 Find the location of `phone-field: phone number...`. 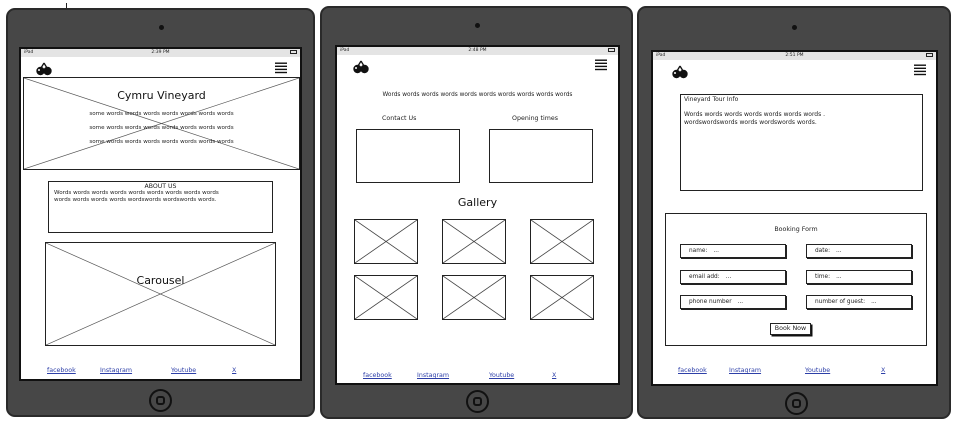

phone-field: phone number... is located at coordinates (733, 302).